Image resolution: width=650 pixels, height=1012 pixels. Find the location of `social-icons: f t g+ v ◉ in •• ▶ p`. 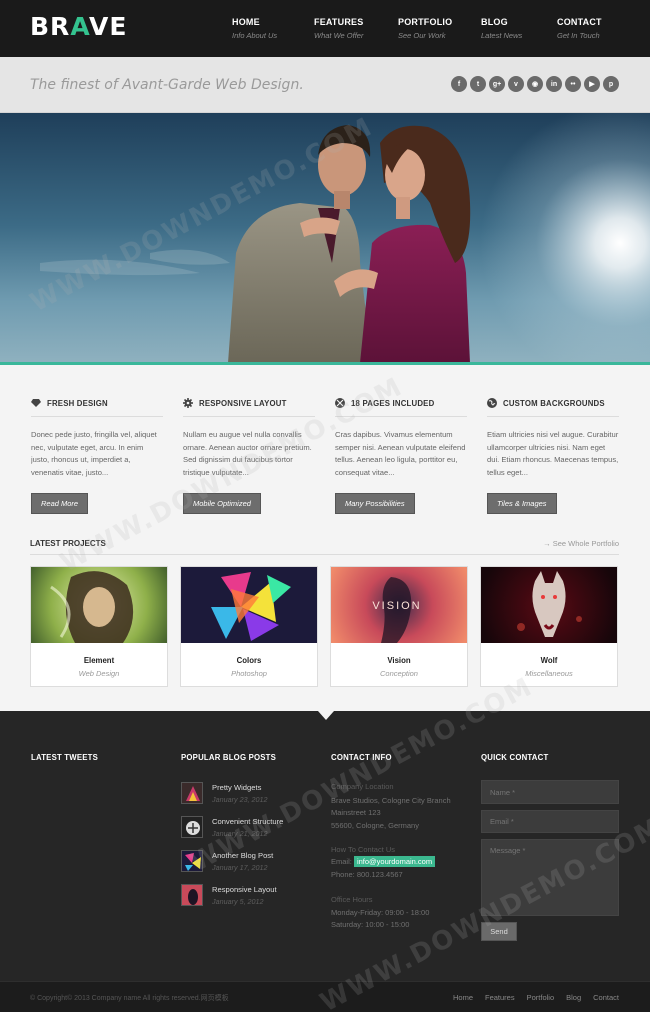

social-icons: f t g+ v ◉ in •• ▶ p is located at coordinates (535, 84).